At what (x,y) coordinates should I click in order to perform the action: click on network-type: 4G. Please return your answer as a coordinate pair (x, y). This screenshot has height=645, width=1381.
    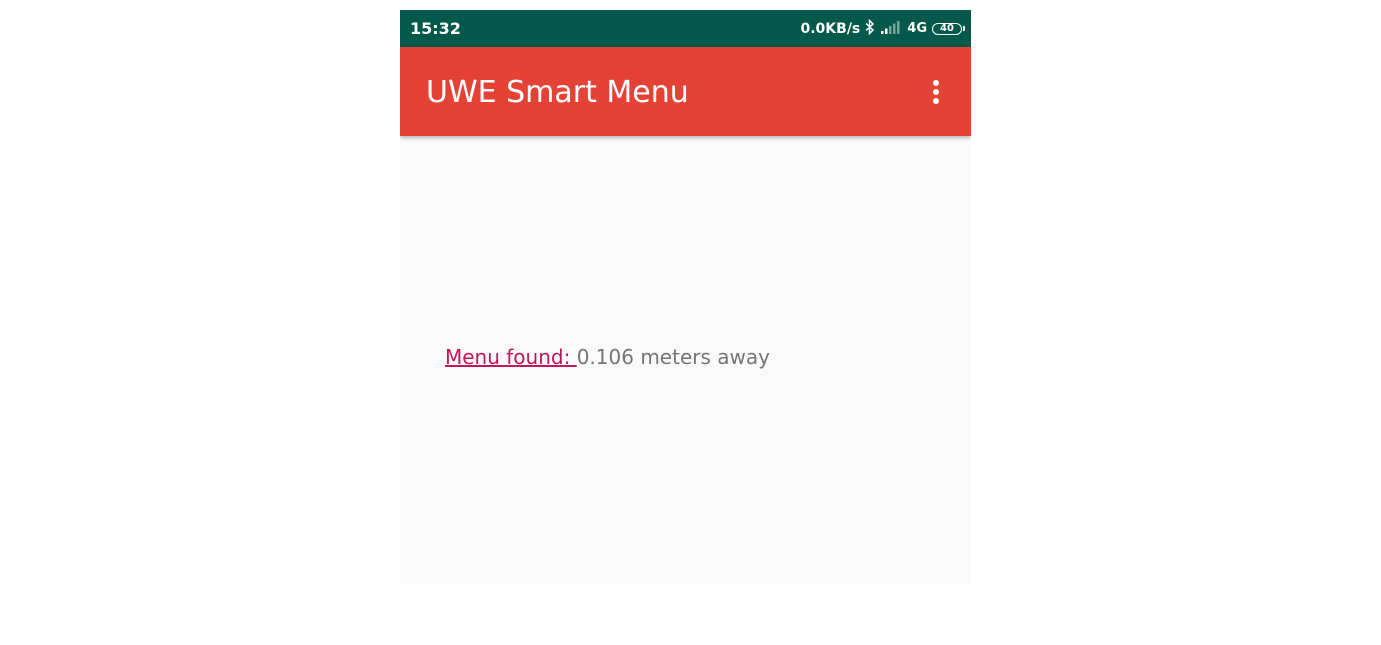
    Looking at the image, I should click on (917, 28).